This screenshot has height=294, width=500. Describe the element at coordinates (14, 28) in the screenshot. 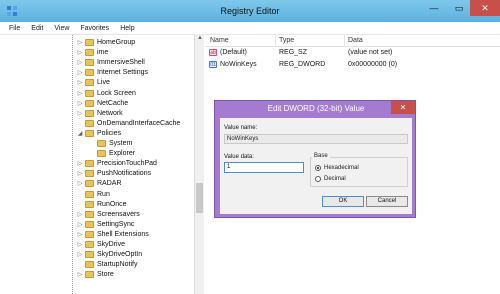

I see `menu-file: File` at that location.